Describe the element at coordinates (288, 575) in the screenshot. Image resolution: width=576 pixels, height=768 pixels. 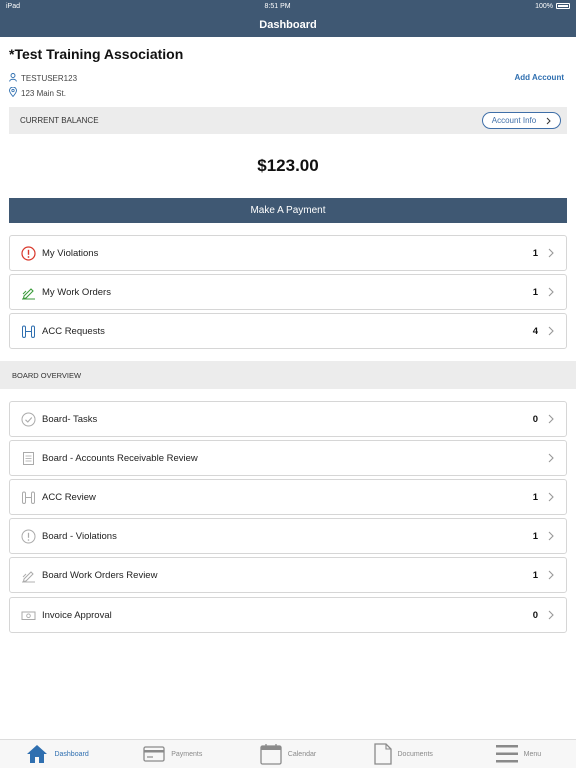
I see `board-work-orders-row: Board Work Orders Review 1` at that location.